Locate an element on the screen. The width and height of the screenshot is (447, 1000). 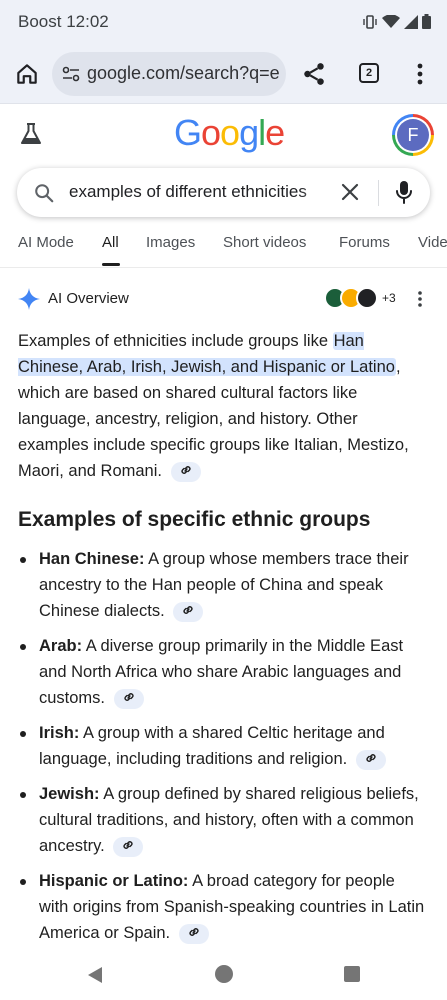
home-nav-button is located at coordinates (224, 974).